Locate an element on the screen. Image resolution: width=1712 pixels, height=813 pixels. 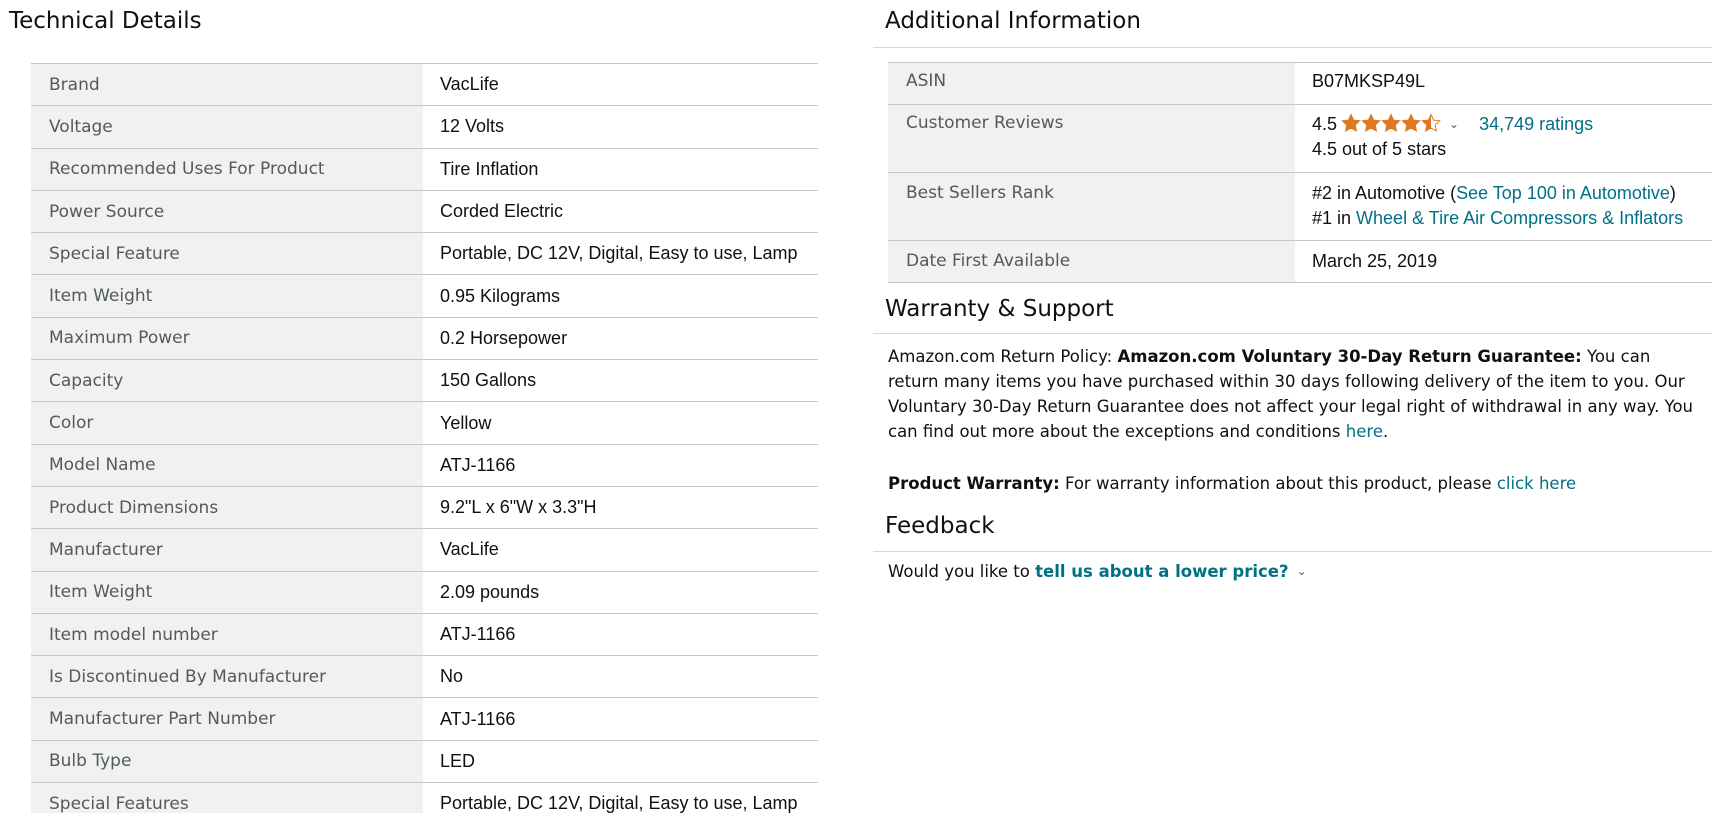
row-key: Voltage is located at coordinates (227, 127).